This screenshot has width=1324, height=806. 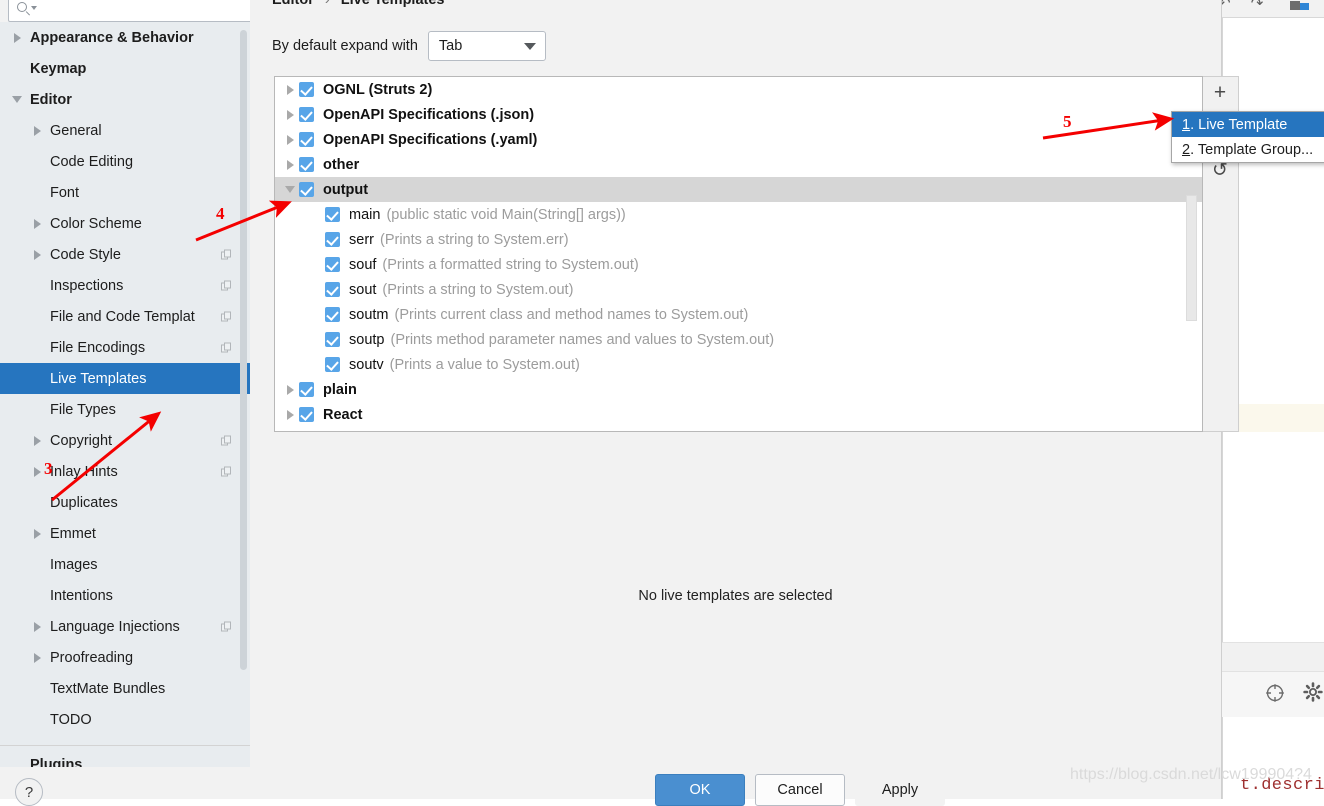 What do you see at coordinates (125, 564) in the screenshot?
I see `sidebar-item-images: Images` at bounding box center [125, 564].